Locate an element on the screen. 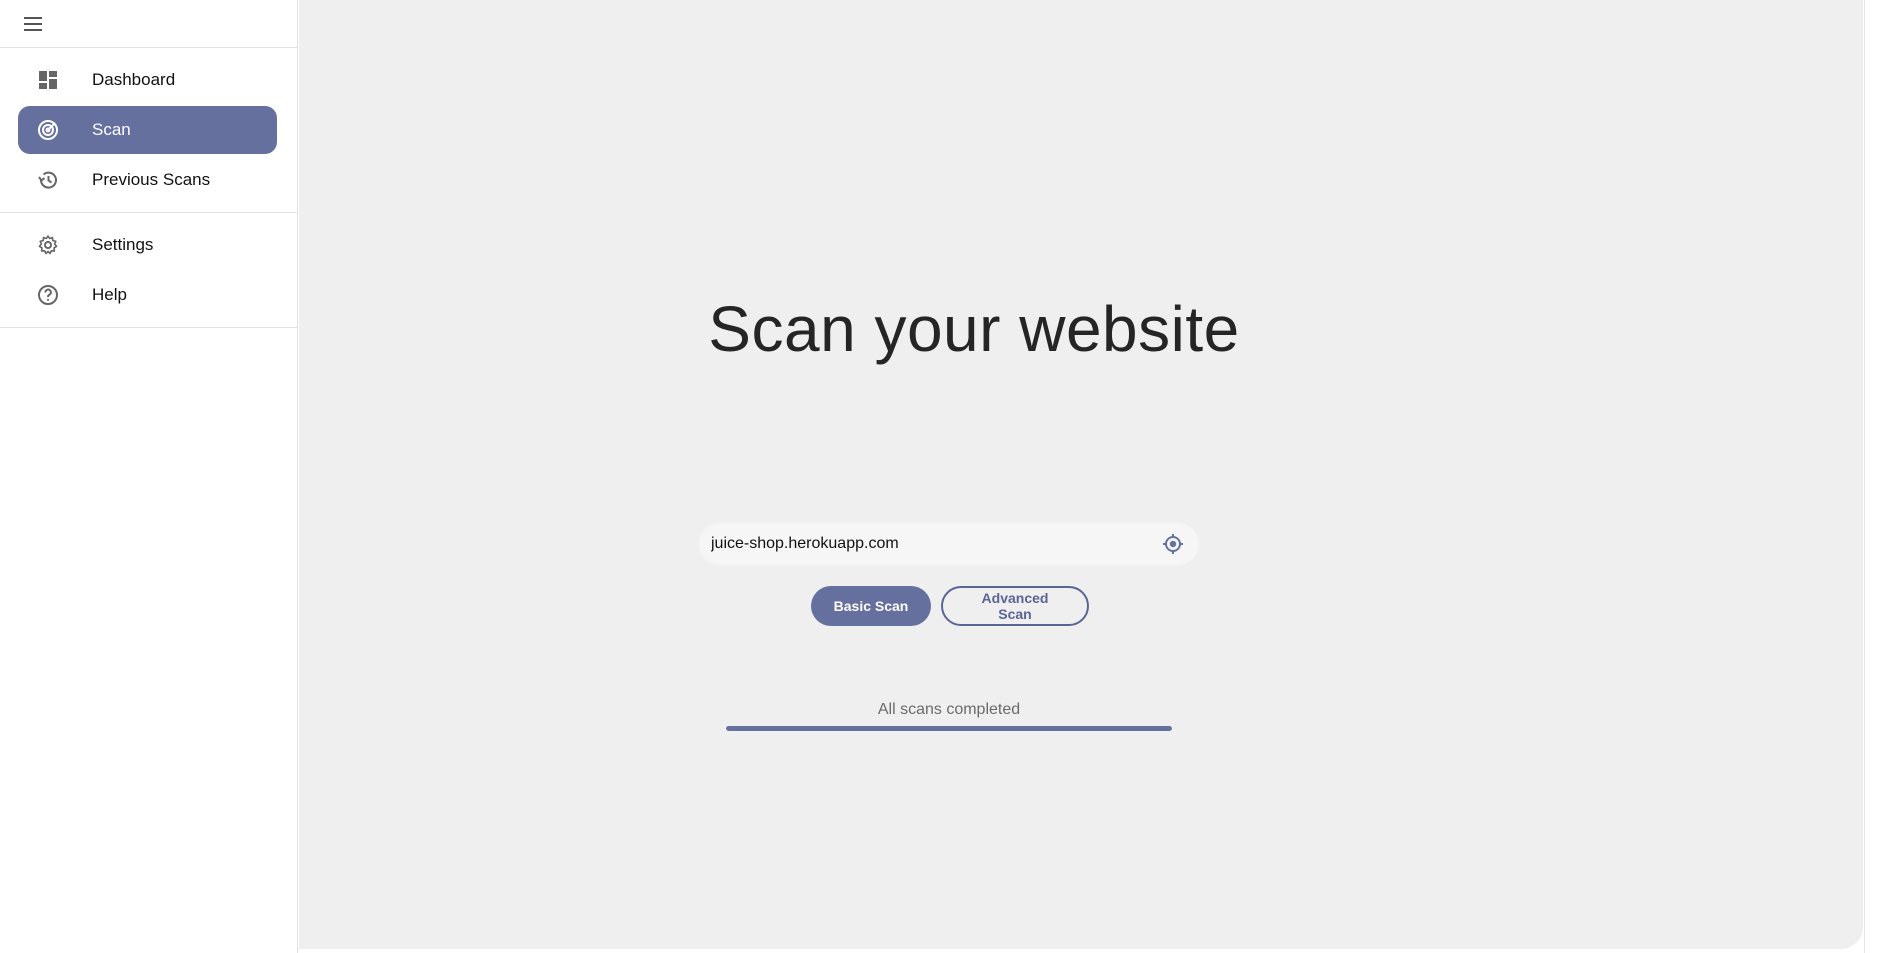 This screenshot has width=1902, height=953. help-circle-icon is located at coordinates (48, 295).